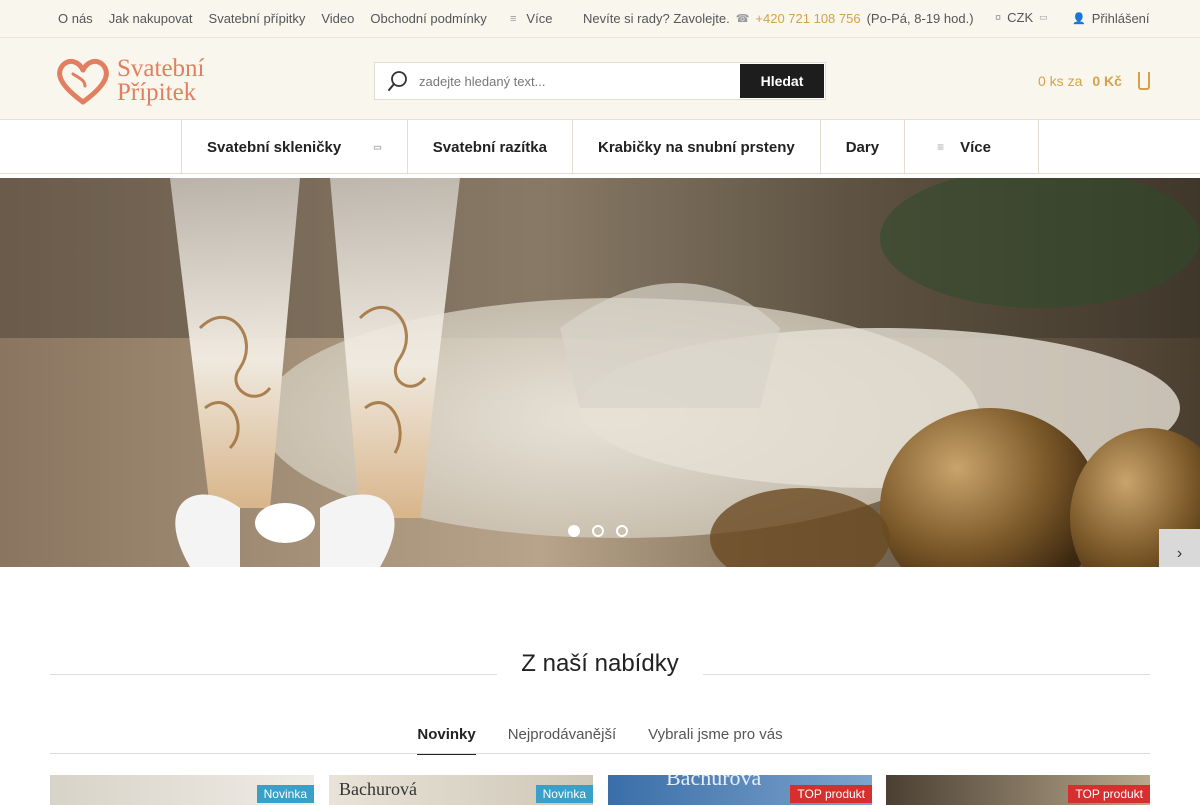  What do you see at coordinates (446, 740) in the screenshot?
I see `tab-novinky: Novinky` at bounding box center [446, 740].